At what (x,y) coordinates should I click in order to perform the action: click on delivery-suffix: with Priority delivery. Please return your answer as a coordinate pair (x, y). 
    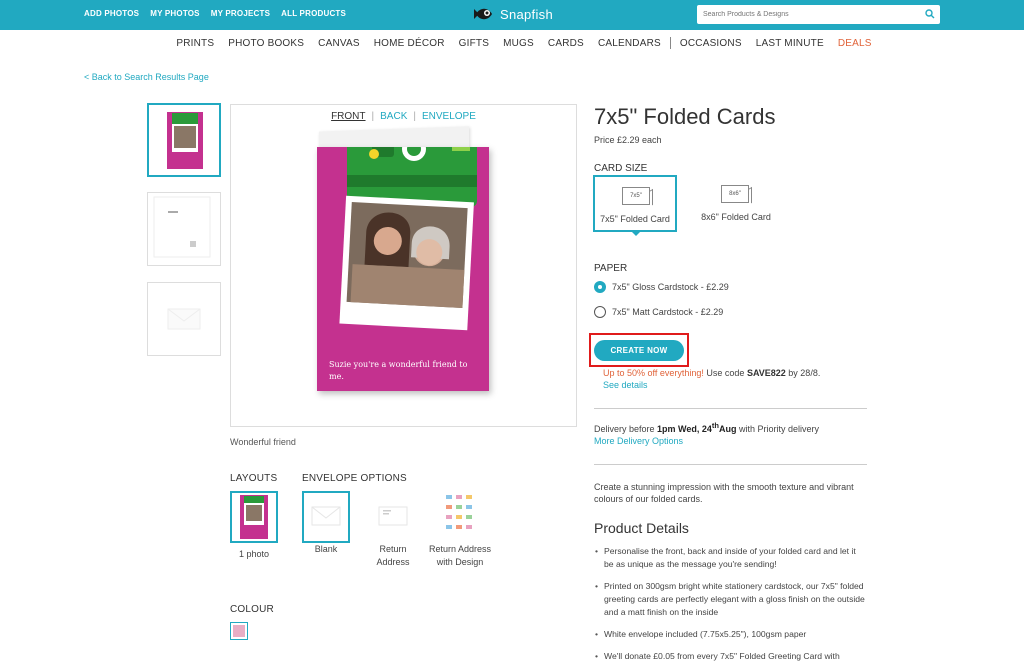
    Looking at the image, I should click on (778, 429).